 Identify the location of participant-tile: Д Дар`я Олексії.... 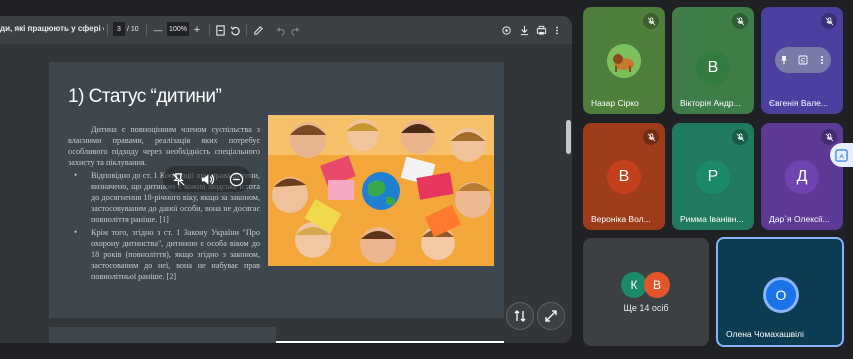
(802, 176).